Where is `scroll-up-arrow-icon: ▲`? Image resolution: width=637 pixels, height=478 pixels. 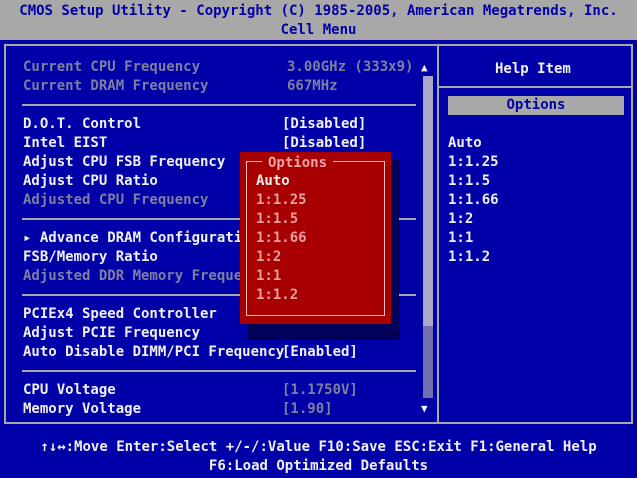
scroll-up-arrow-icon: ▲ is located at coordinates (424, 68).